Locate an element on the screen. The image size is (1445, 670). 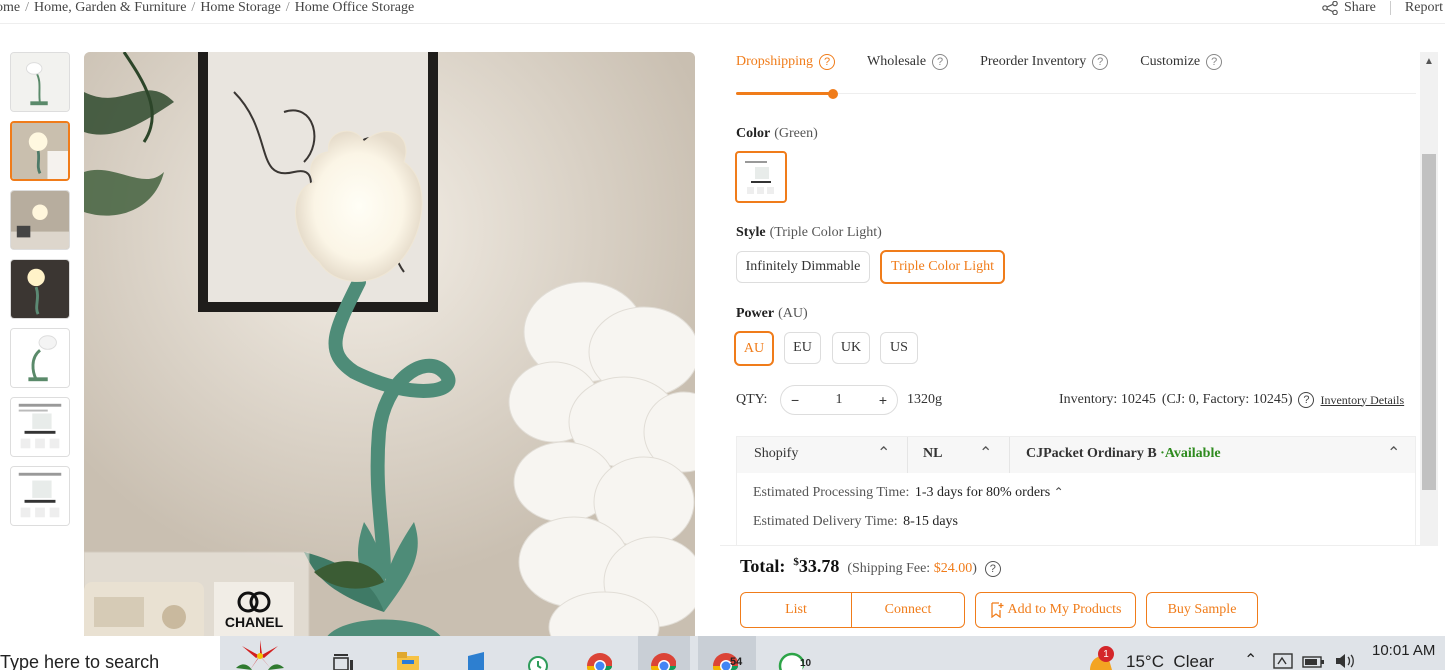
shipping-method-select: CJPacket Ordinary B ·Available is located at coordinates (1123, 454).